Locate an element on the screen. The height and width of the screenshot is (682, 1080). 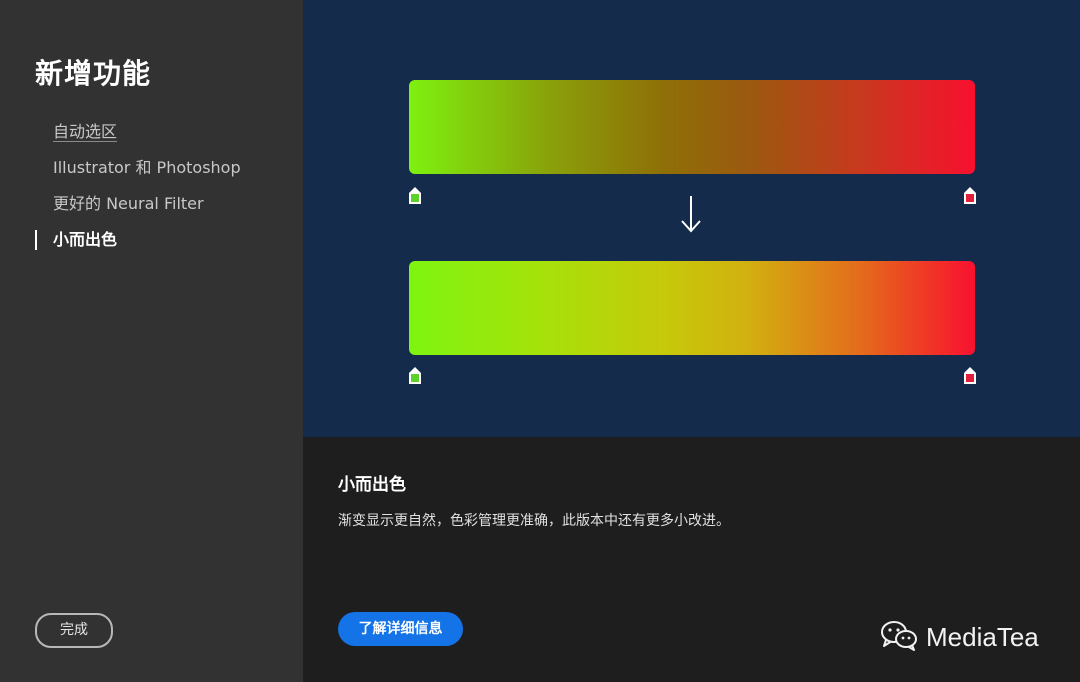
gradient-bar-after is located at coordinates (692, 308).